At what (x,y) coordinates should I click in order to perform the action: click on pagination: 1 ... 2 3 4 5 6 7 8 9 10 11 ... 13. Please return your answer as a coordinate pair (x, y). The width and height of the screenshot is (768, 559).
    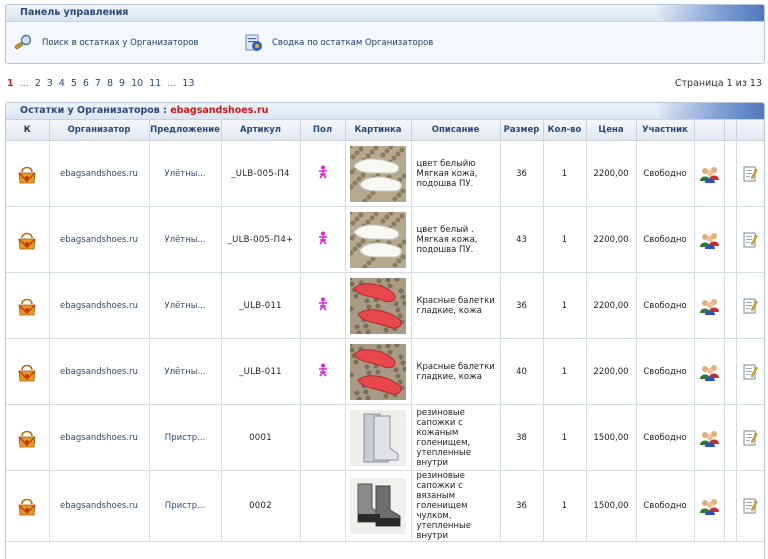
    Looking at the image, I should click on (103, 83).